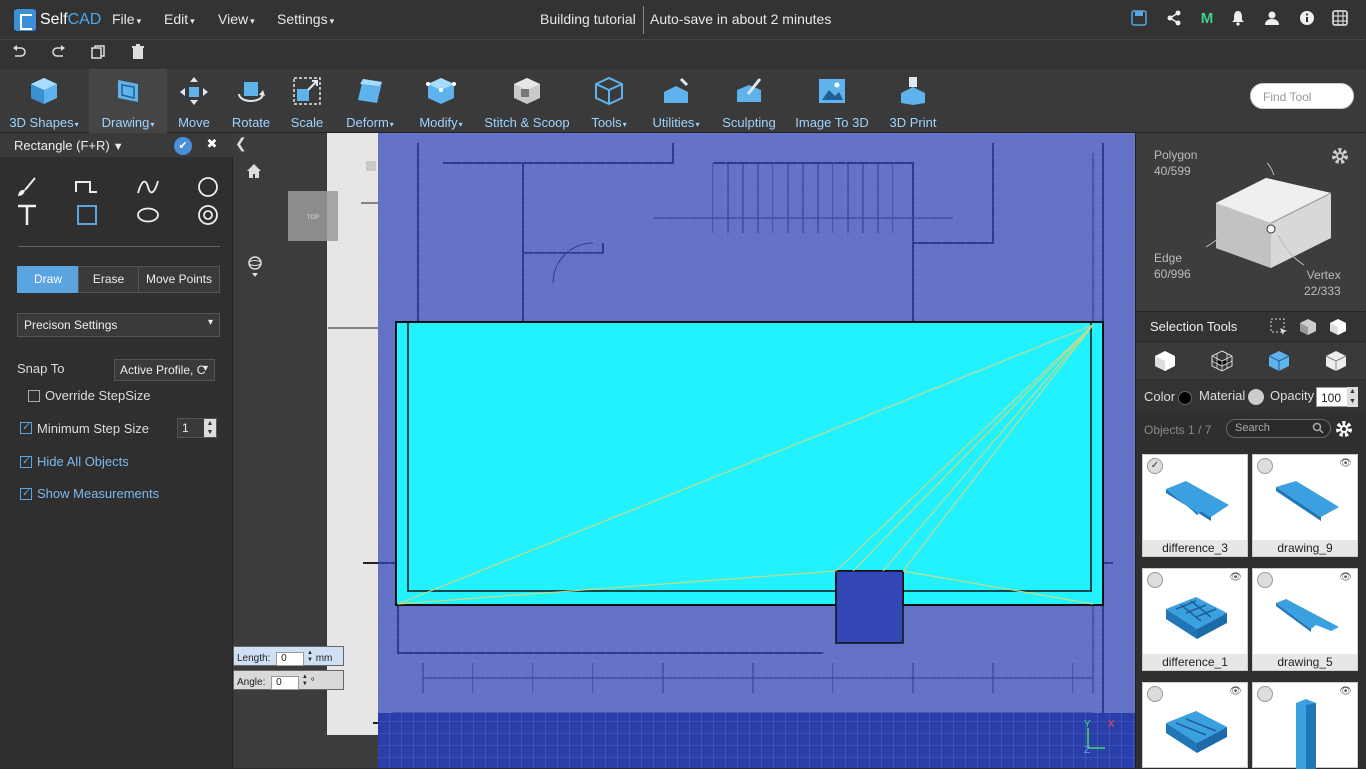  I want to click on selection-cube-icon, so click(1269, 215).